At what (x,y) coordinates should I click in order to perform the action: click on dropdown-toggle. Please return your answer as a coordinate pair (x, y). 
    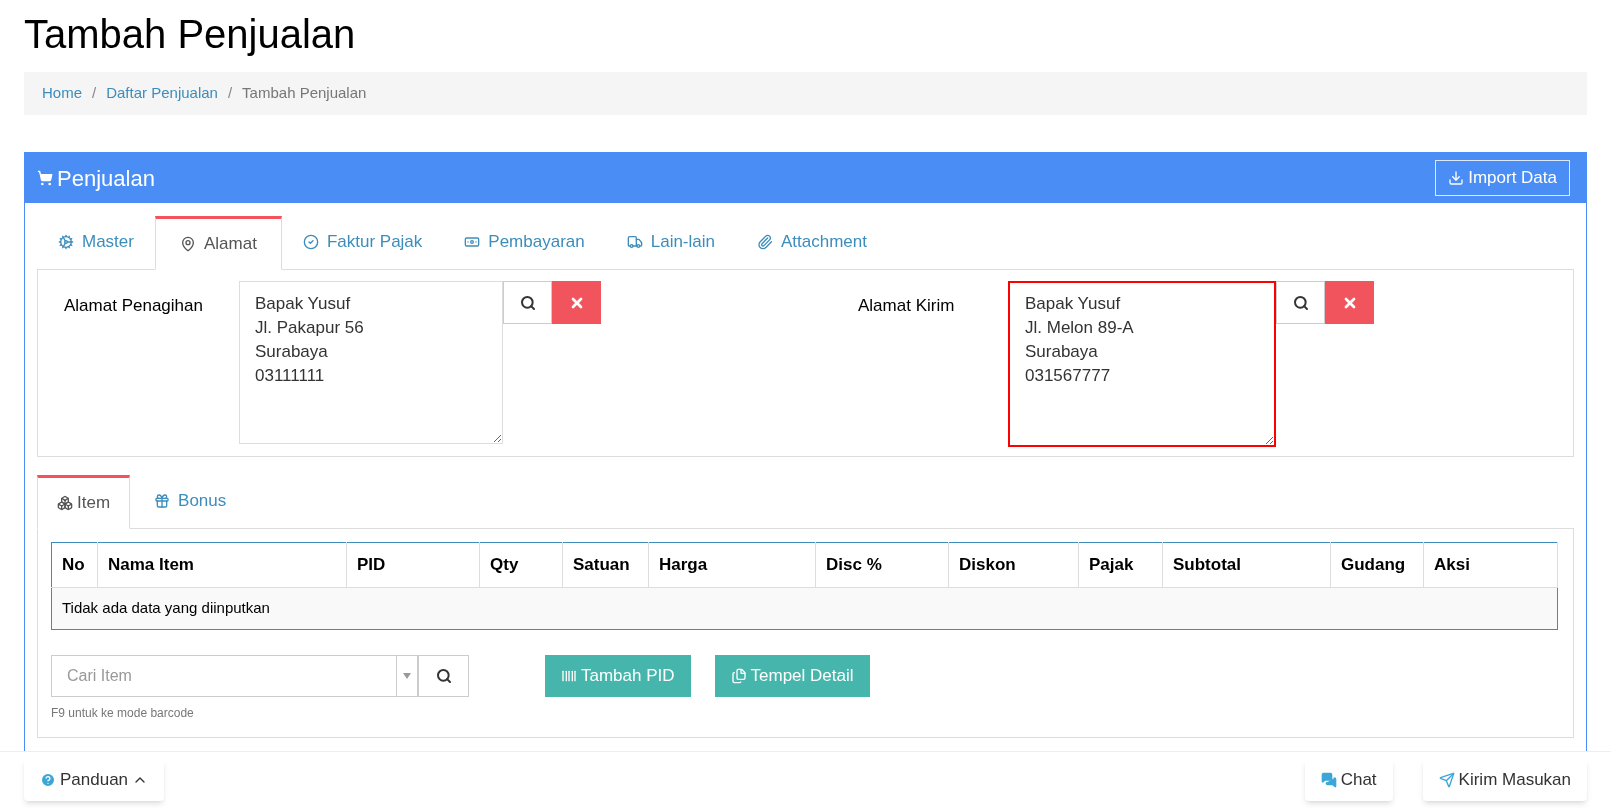
    Looking at the image, I should click on (407, 676).